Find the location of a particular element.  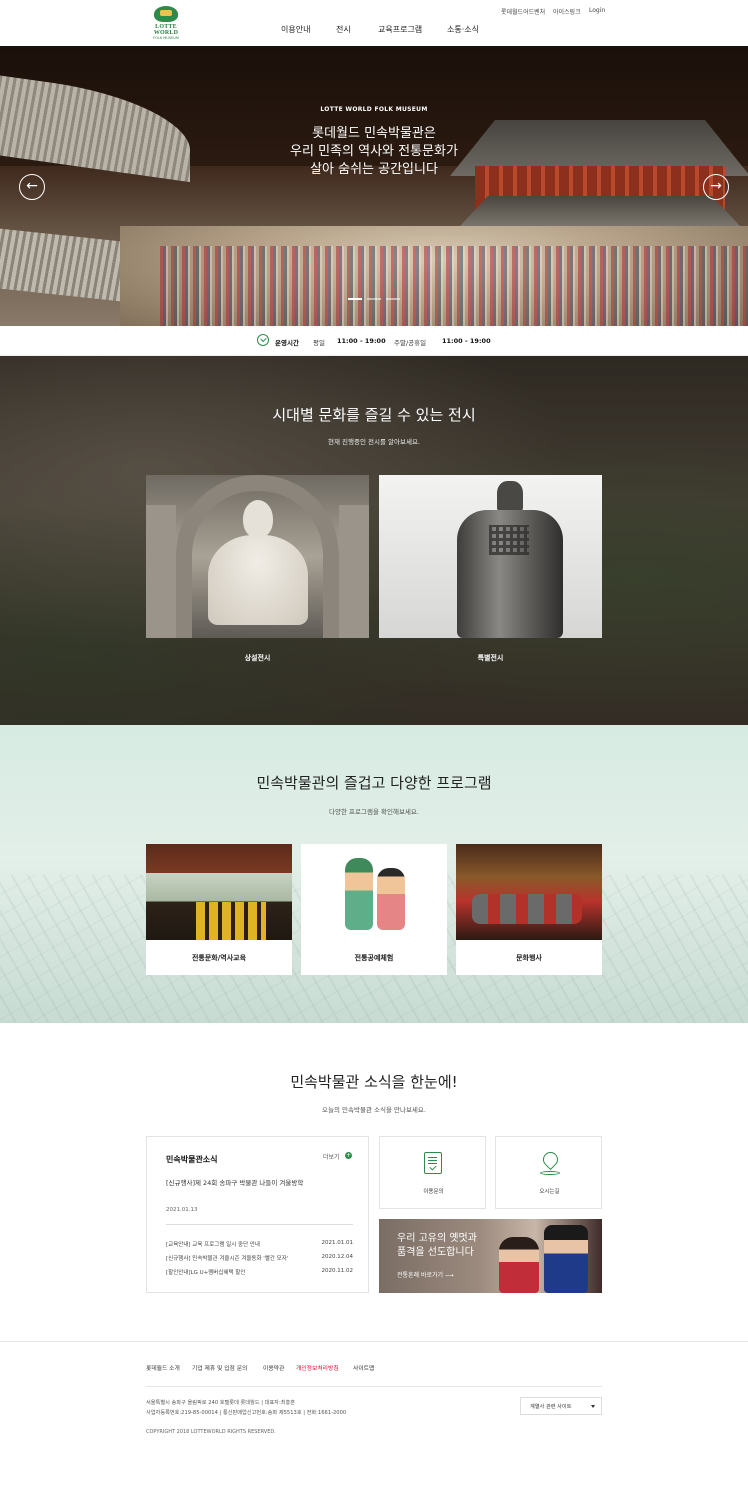

exhibition-card-label: 특별전시 is located at coordinates (490, 658).